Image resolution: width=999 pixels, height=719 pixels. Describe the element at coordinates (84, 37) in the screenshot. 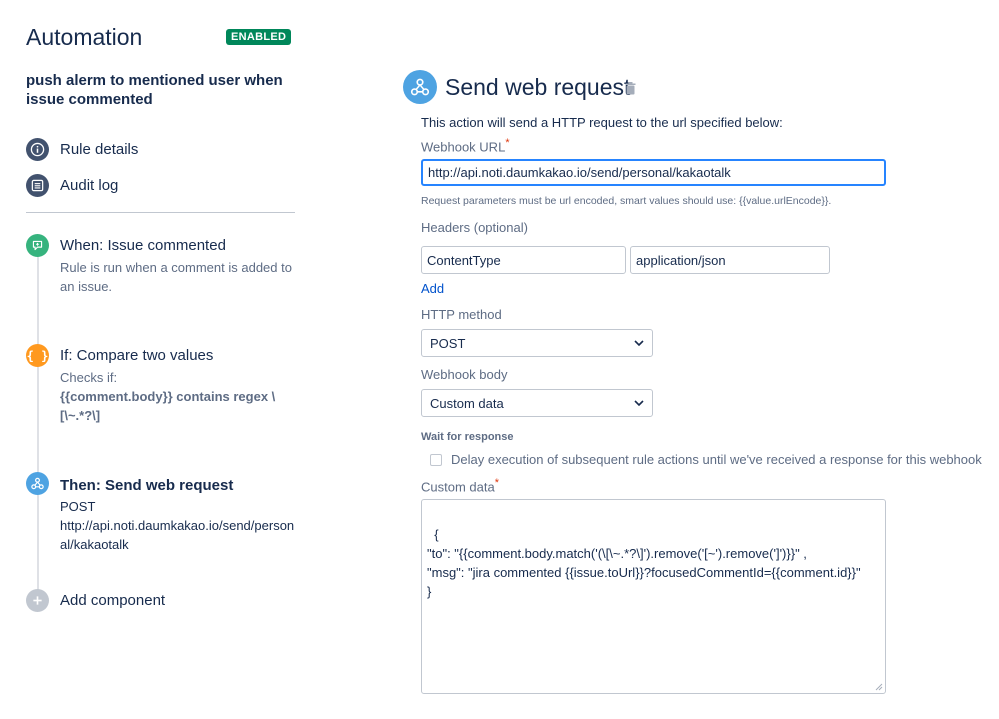

I see `app-title: Automation` at that location.